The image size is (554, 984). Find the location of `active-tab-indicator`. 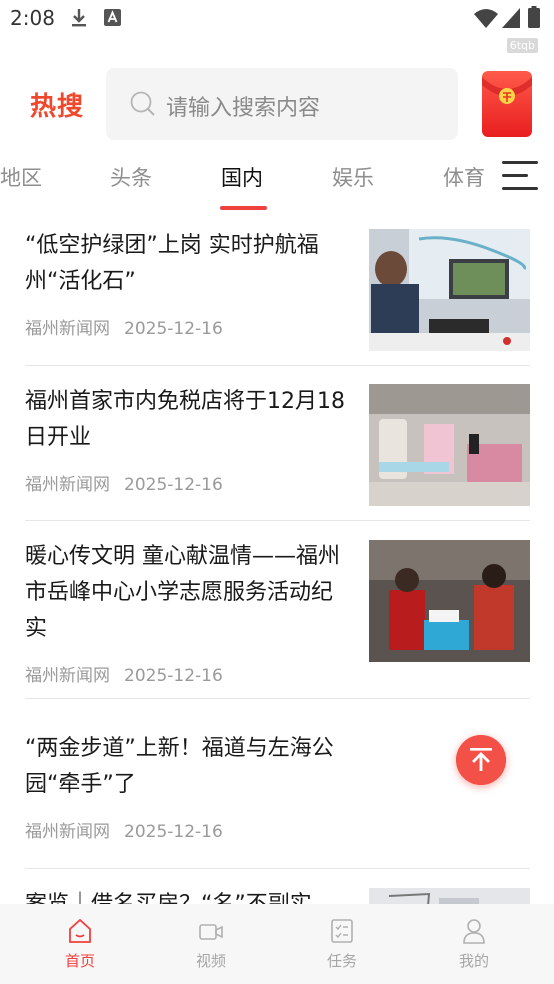

active-tab-indicator is located at coordinates (243, 208).